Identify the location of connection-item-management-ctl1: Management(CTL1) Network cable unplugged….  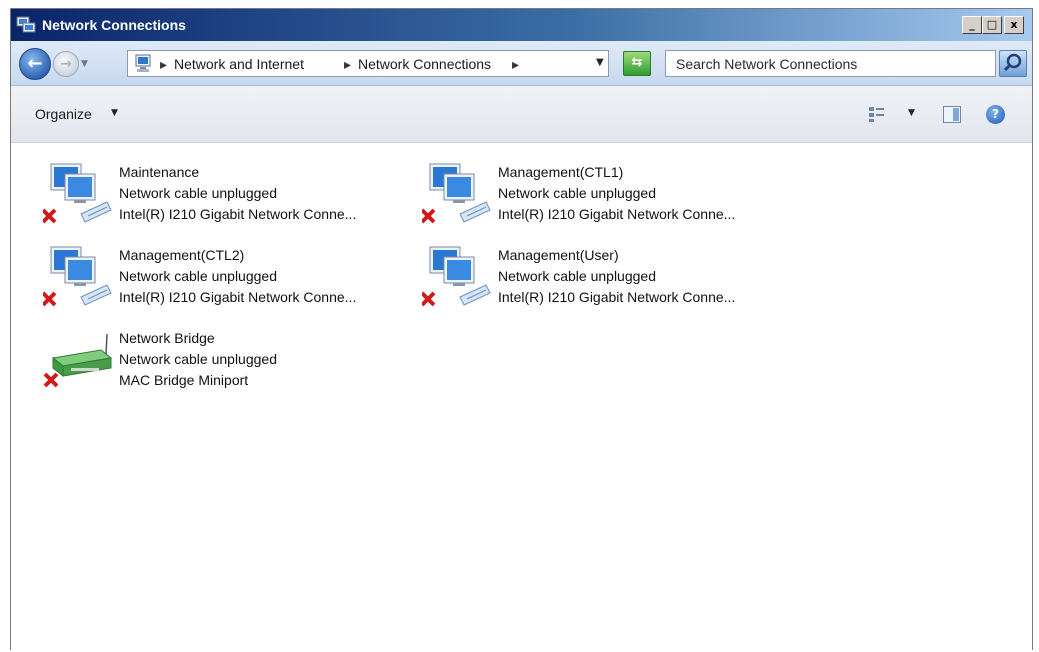
(585, 194).